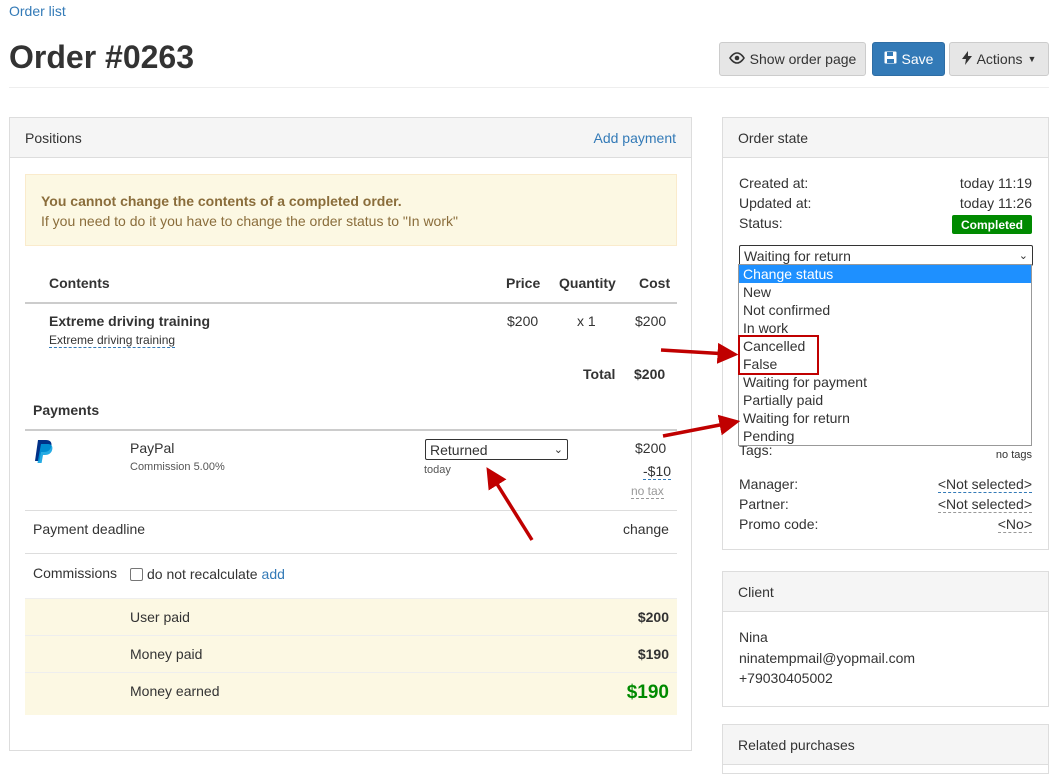 This screenshot has height=774, width=1057. Describe the element at coordinates (273, 574) in the screenshot. I see `commission-add-link: add` at that location.